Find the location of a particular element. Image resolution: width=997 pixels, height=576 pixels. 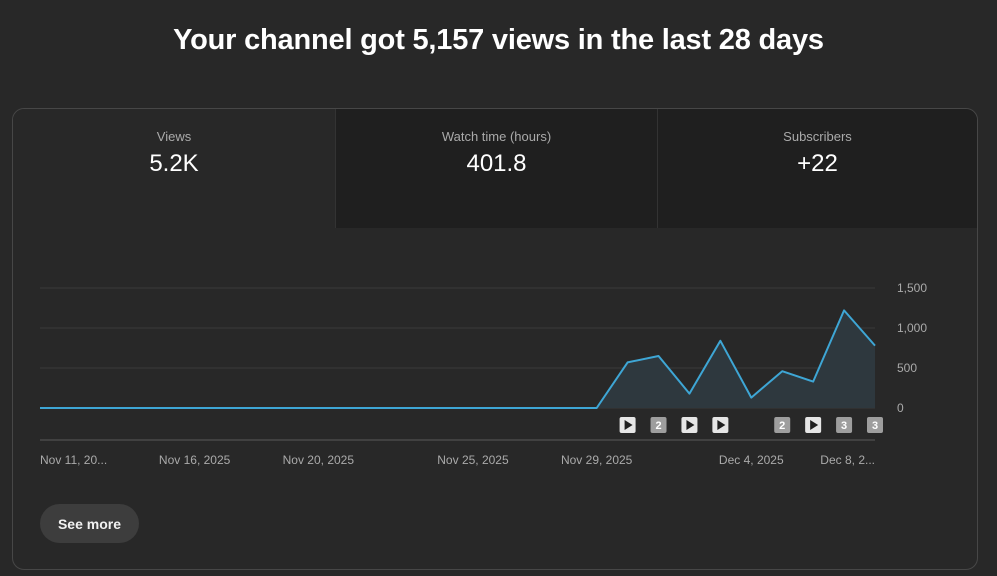

see-more-button: See more is located at coordinates (89, 523).